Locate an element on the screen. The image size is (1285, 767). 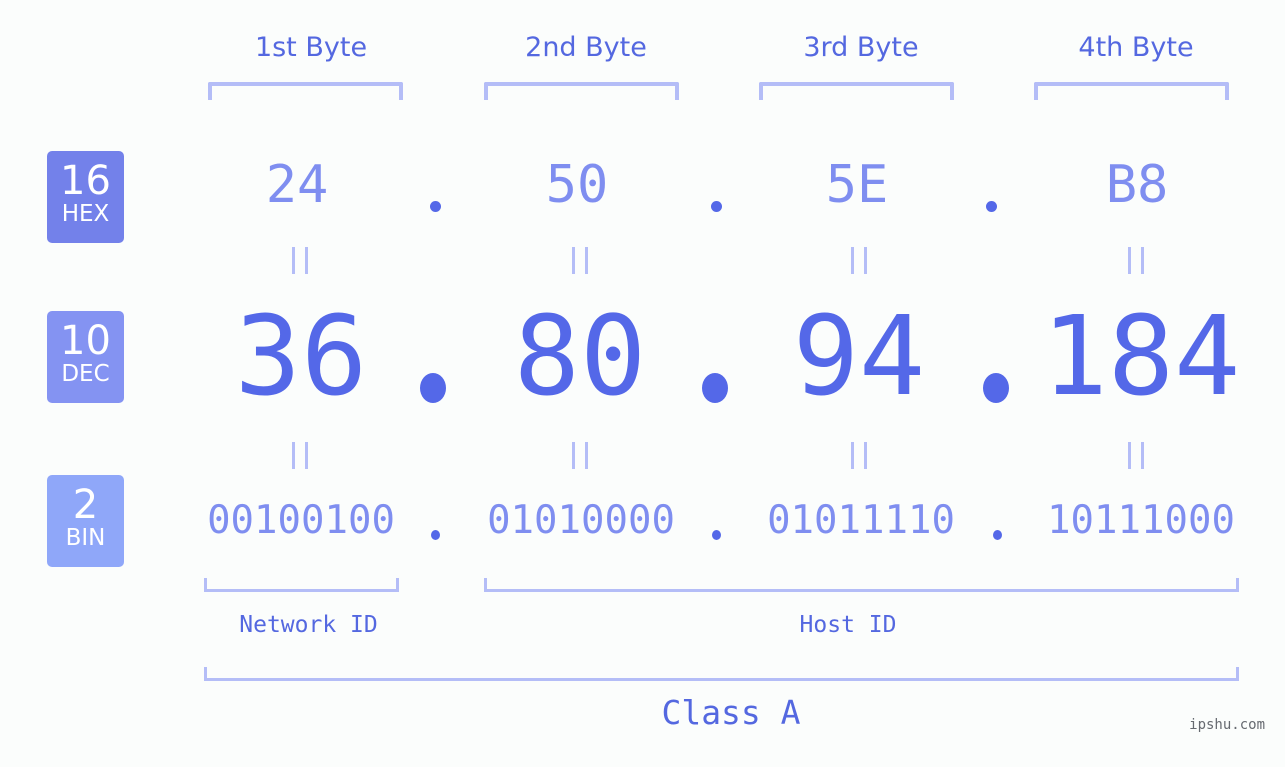
bin-badge: 2 BIN is located at coordinates (85, 521).